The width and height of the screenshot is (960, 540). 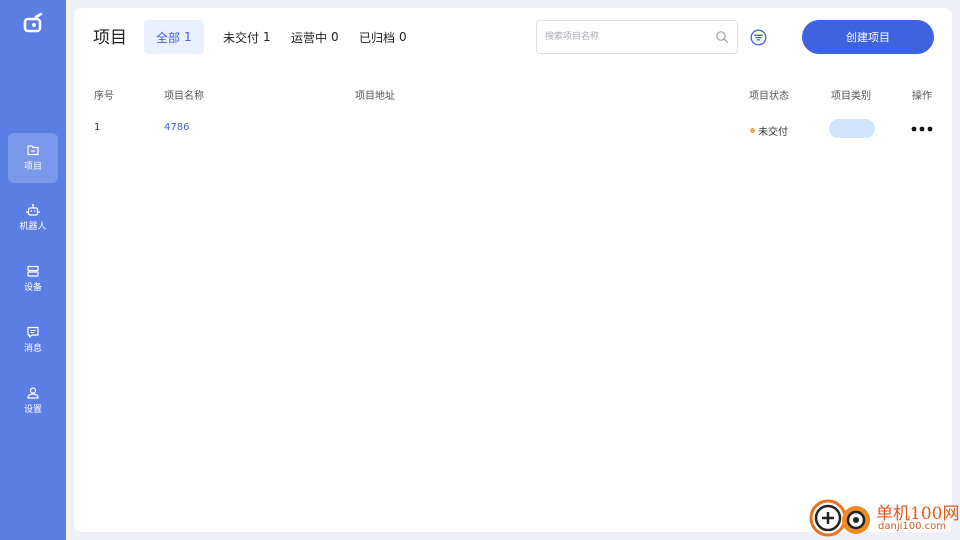 I want to click on sidebar: 项目 机器人 设备 消息 设置, so click(x=33, y=270).